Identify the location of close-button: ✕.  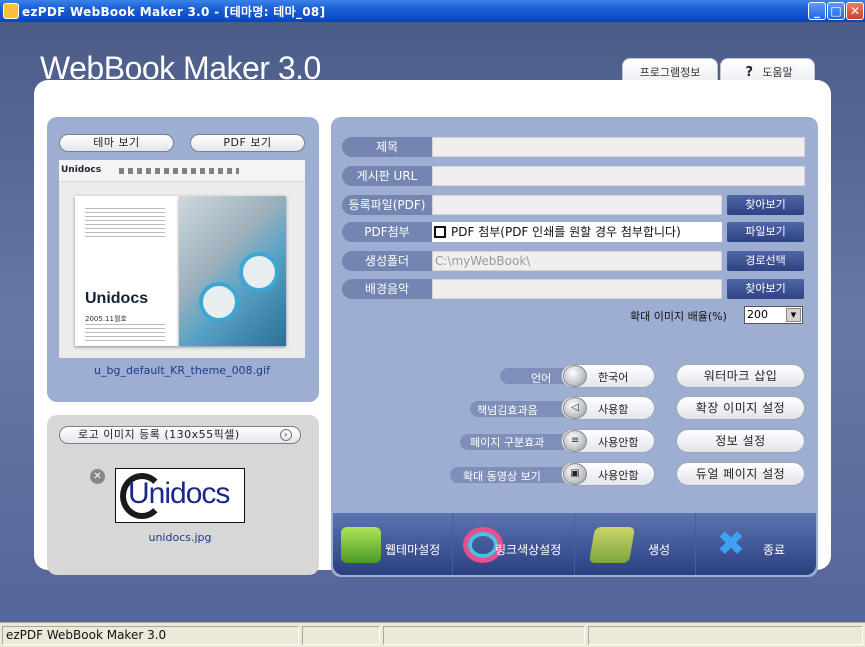
(855, 11).